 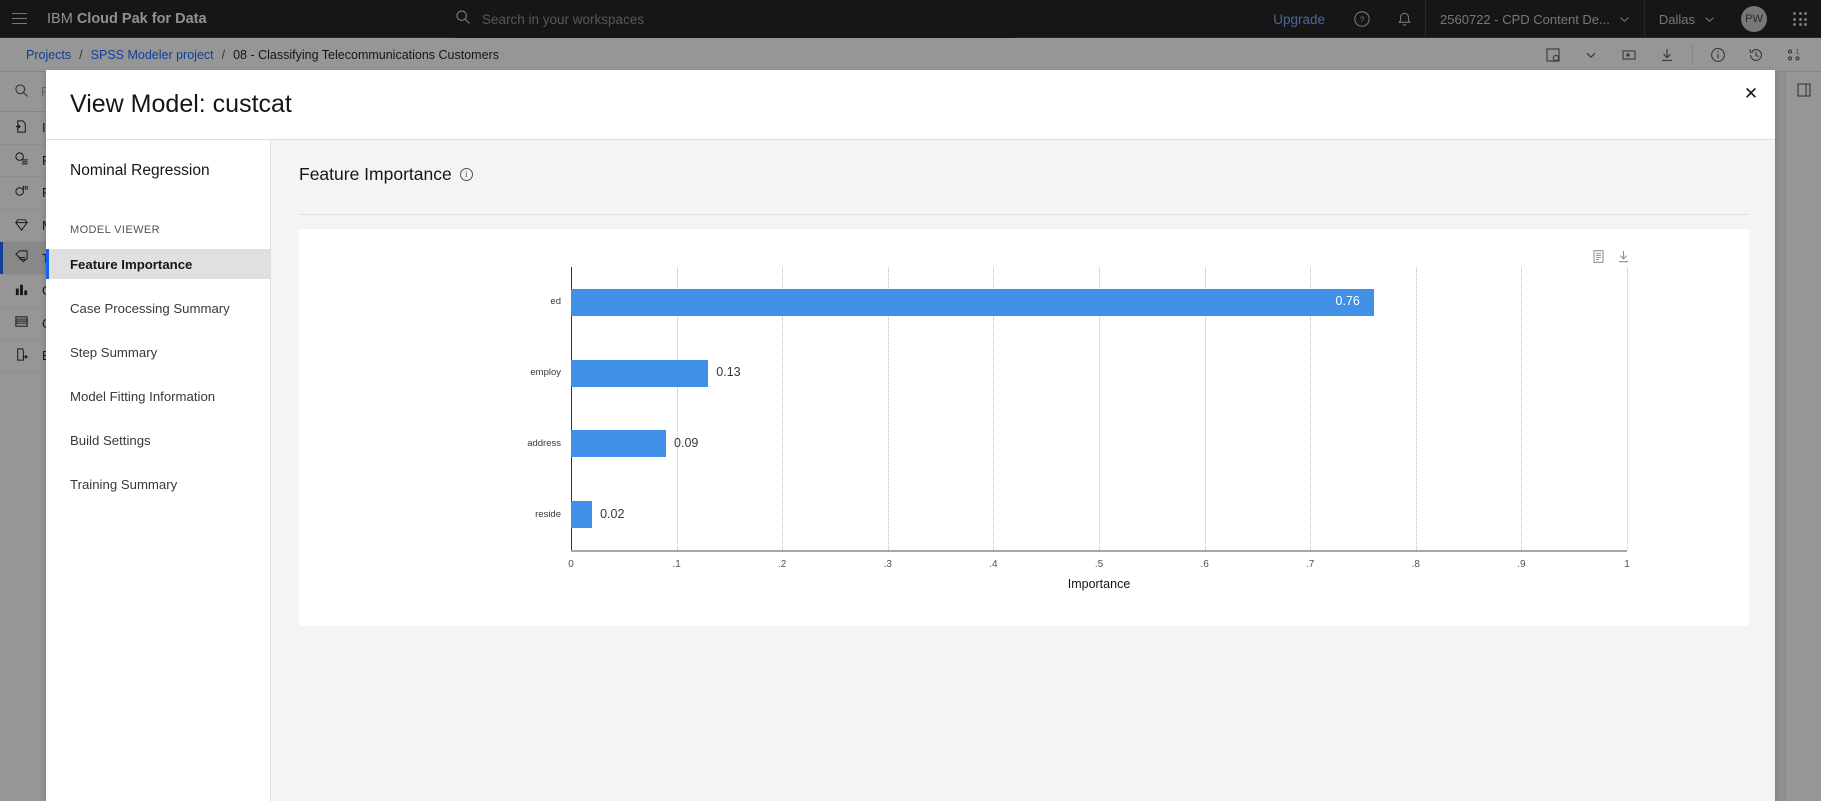 What do you see at coordinates (1611, 259) in the screenshot?
I see `chart-toolbar` at bounding box center [1611, 259].